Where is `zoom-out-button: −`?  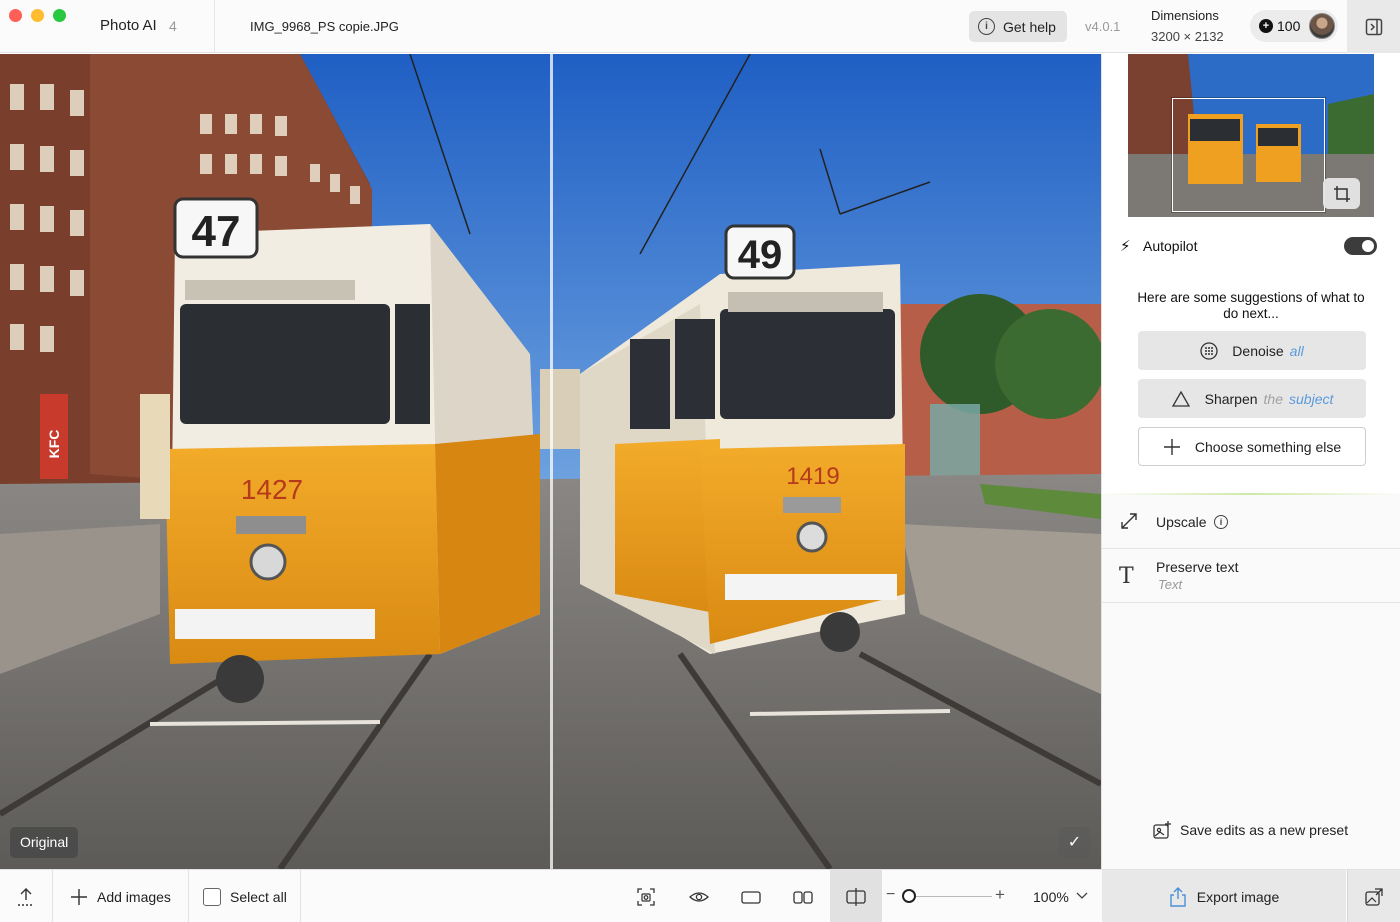 zoom-out-button: − is located at coordinates (890, 895).